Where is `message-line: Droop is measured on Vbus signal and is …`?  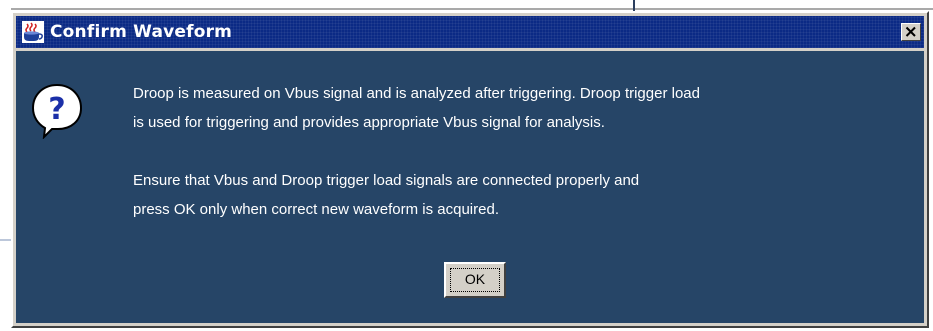
message-line: Droop is measured on Vbus signal and is … is located at coordinates (416, 93).